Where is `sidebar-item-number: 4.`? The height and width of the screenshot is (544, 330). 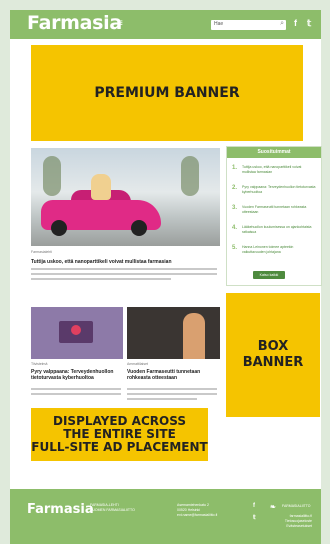 sidebar-item-number: 4. is located at coordinates (235, 228).